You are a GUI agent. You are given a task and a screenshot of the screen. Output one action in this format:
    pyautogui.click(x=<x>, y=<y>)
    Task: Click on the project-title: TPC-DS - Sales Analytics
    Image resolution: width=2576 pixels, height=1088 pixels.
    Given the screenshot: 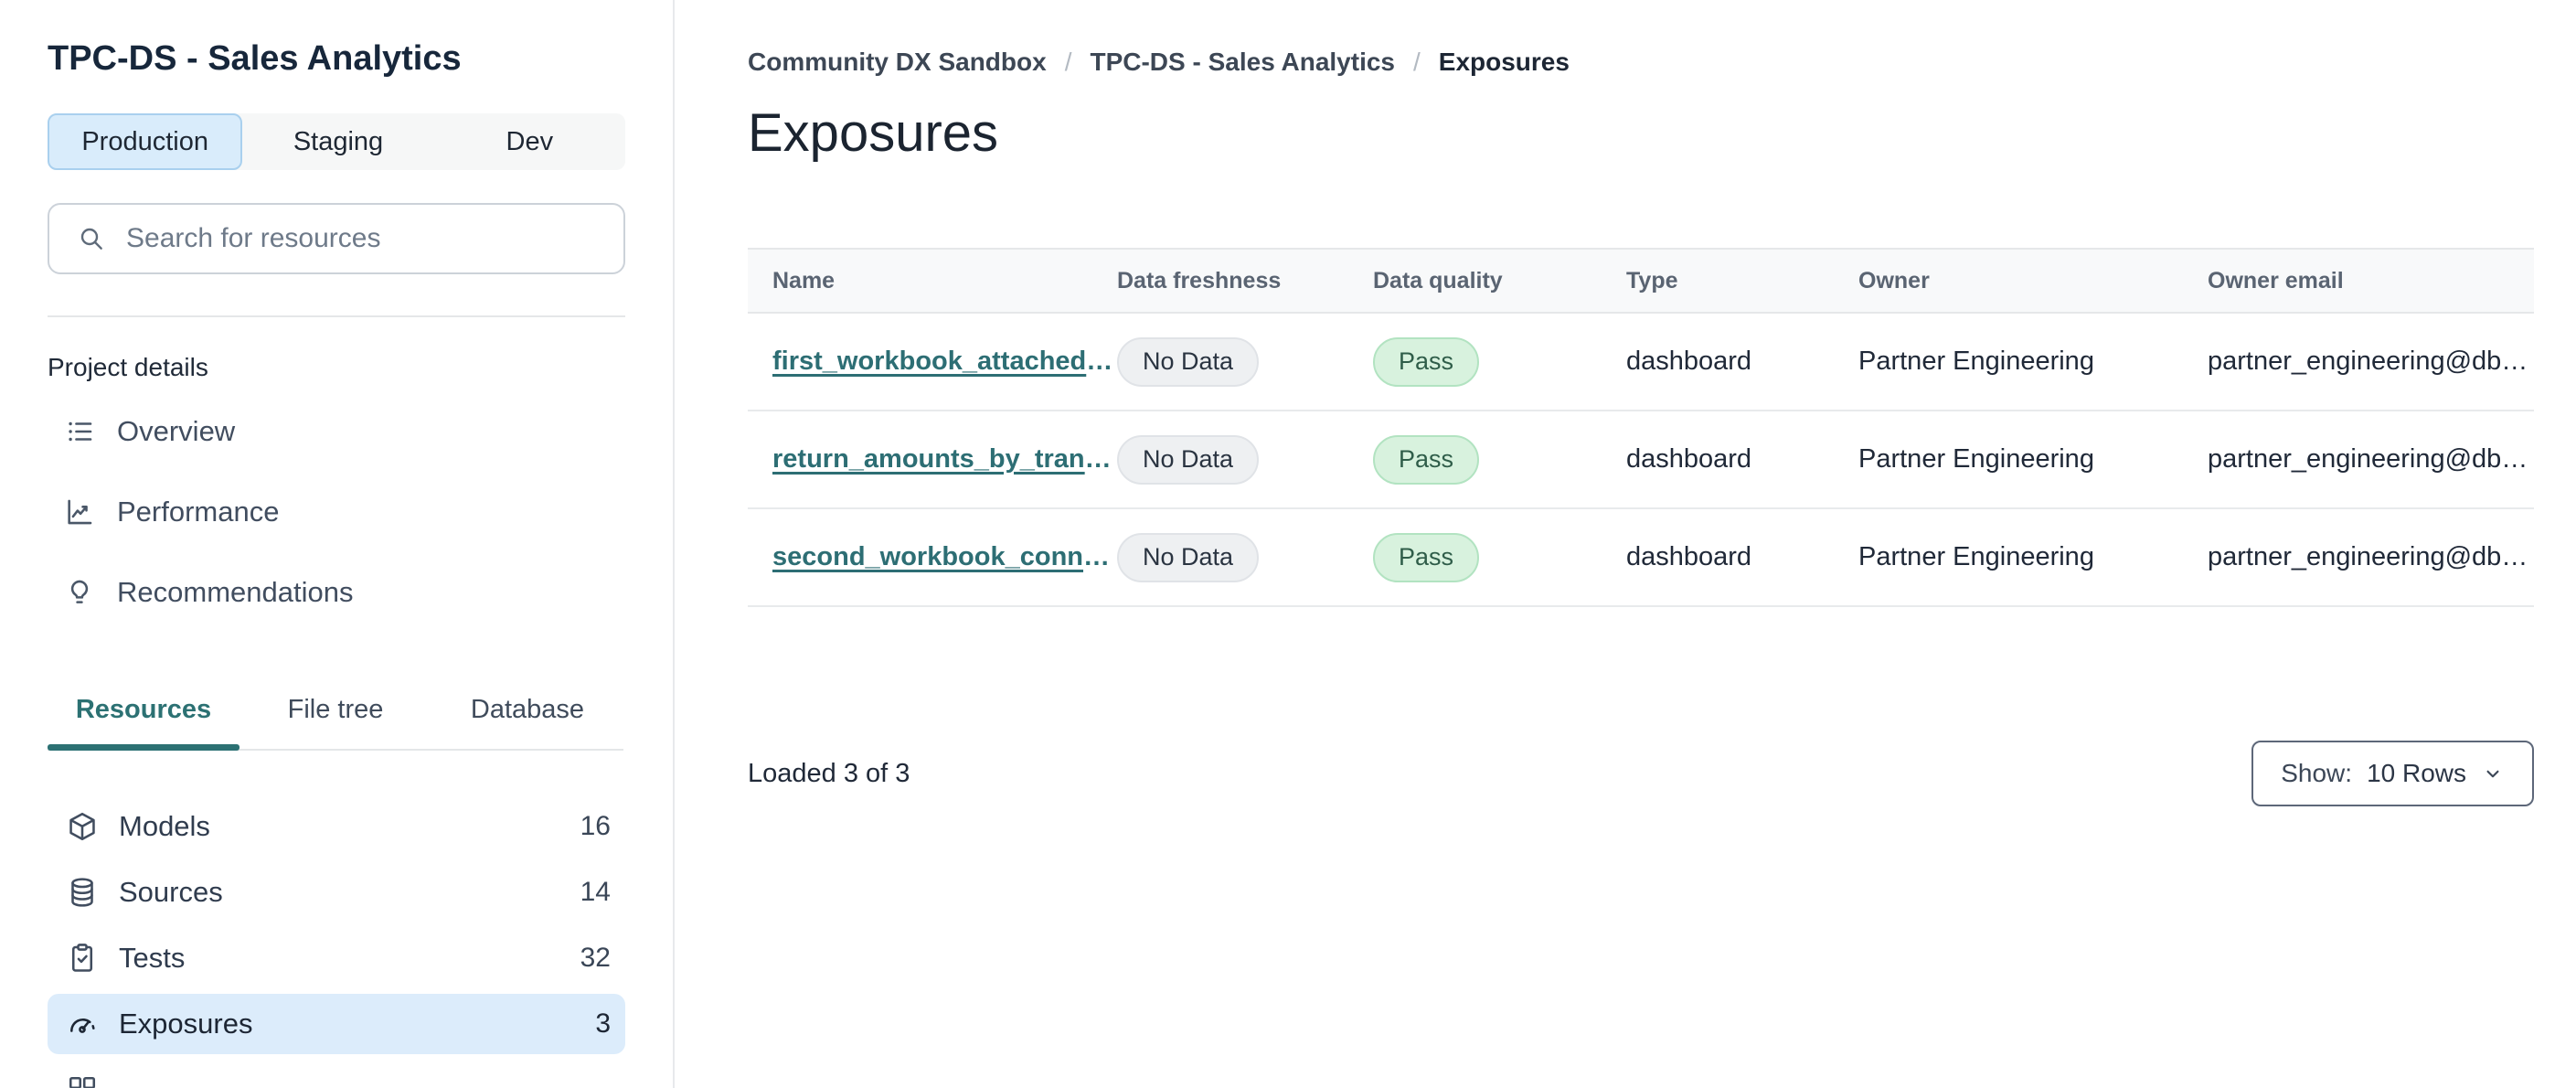 What is the action you would take?
    pyautogui.click(x=255, y=58)
    